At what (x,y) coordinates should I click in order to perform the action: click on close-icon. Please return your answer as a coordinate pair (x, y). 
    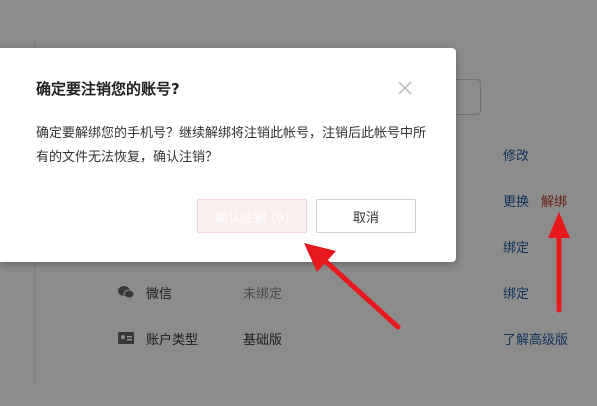
    Looking at the image, I should click on (405, 88).